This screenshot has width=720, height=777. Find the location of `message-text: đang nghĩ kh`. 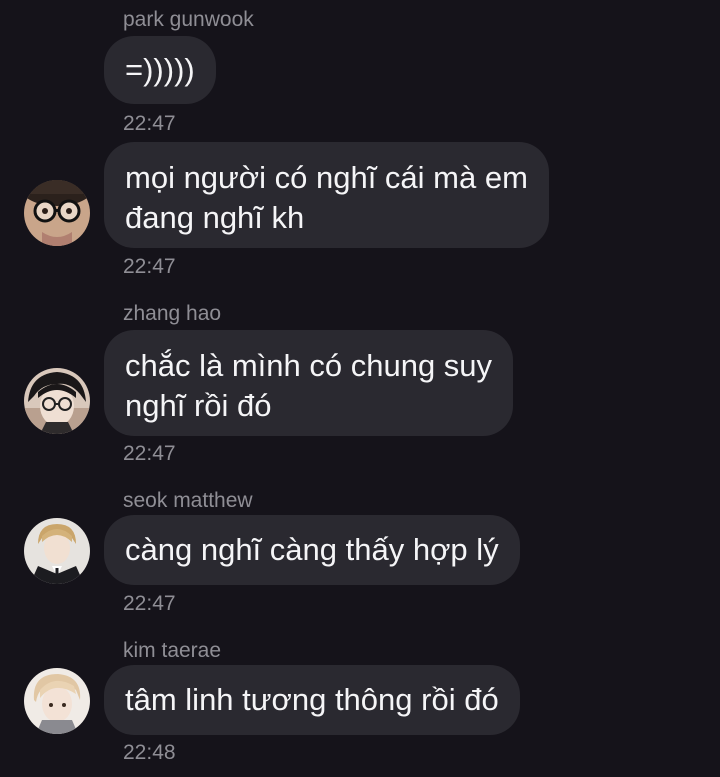

message-text: đang nghĩ kh is located at coordinates (215, 217).